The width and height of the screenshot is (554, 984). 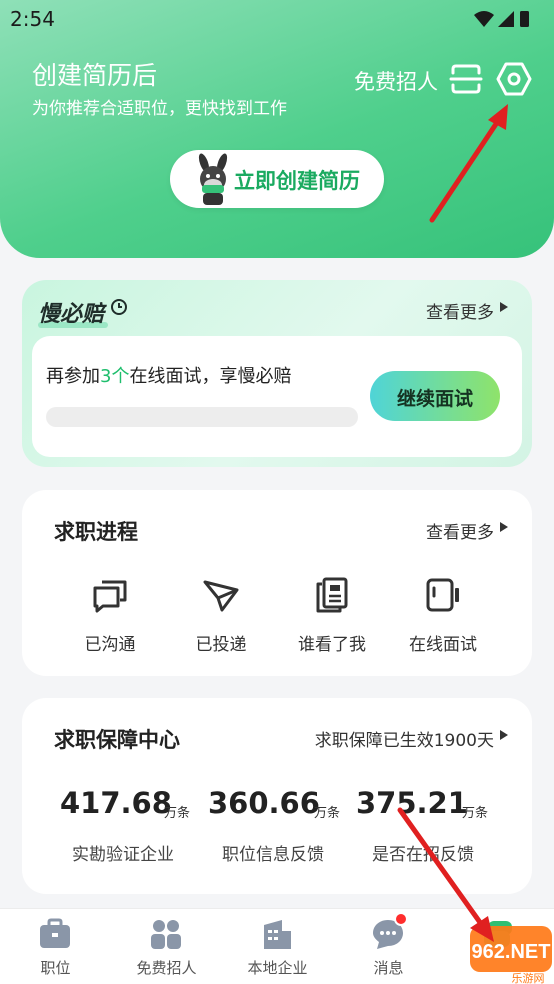 What do you see at coordinates (221, 596) in the screenshot?
I see `send-icon` at bounding box center [221, 596].